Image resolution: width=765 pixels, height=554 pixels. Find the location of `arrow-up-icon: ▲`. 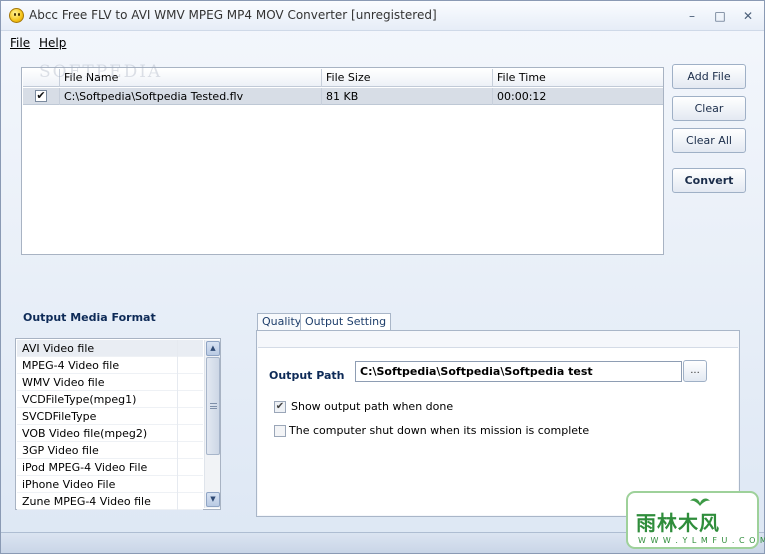

arrow-up-icon: ▲ is located at coordinates (213, 348).